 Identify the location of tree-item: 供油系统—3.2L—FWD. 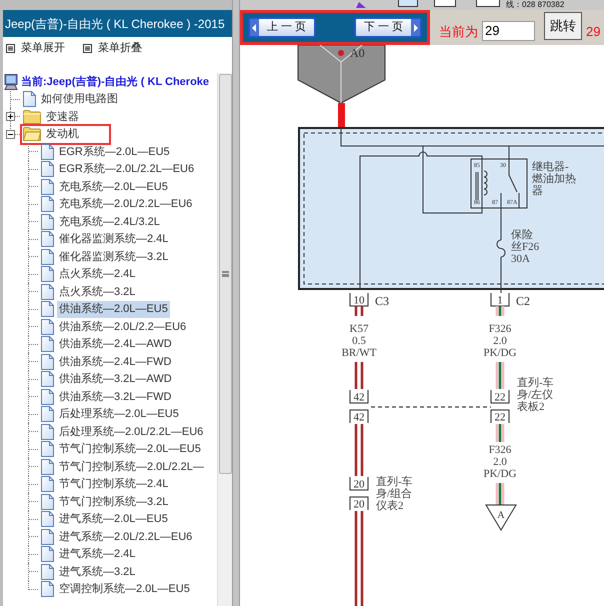
(106, 396).